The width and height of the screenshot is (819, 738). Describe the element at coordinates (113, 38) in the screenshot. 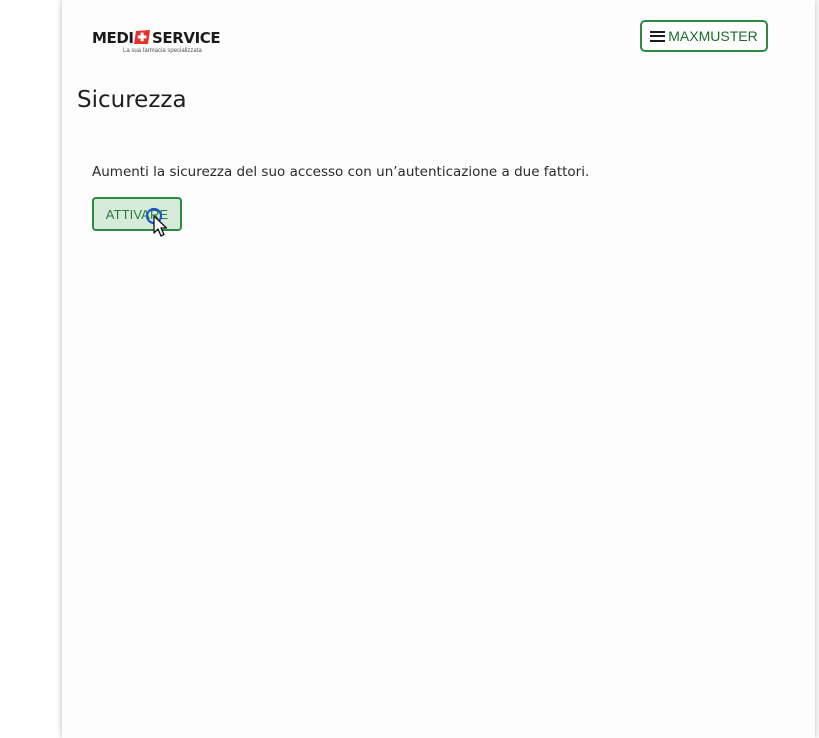

I see `logo-word-medi: MEDI` at that location.